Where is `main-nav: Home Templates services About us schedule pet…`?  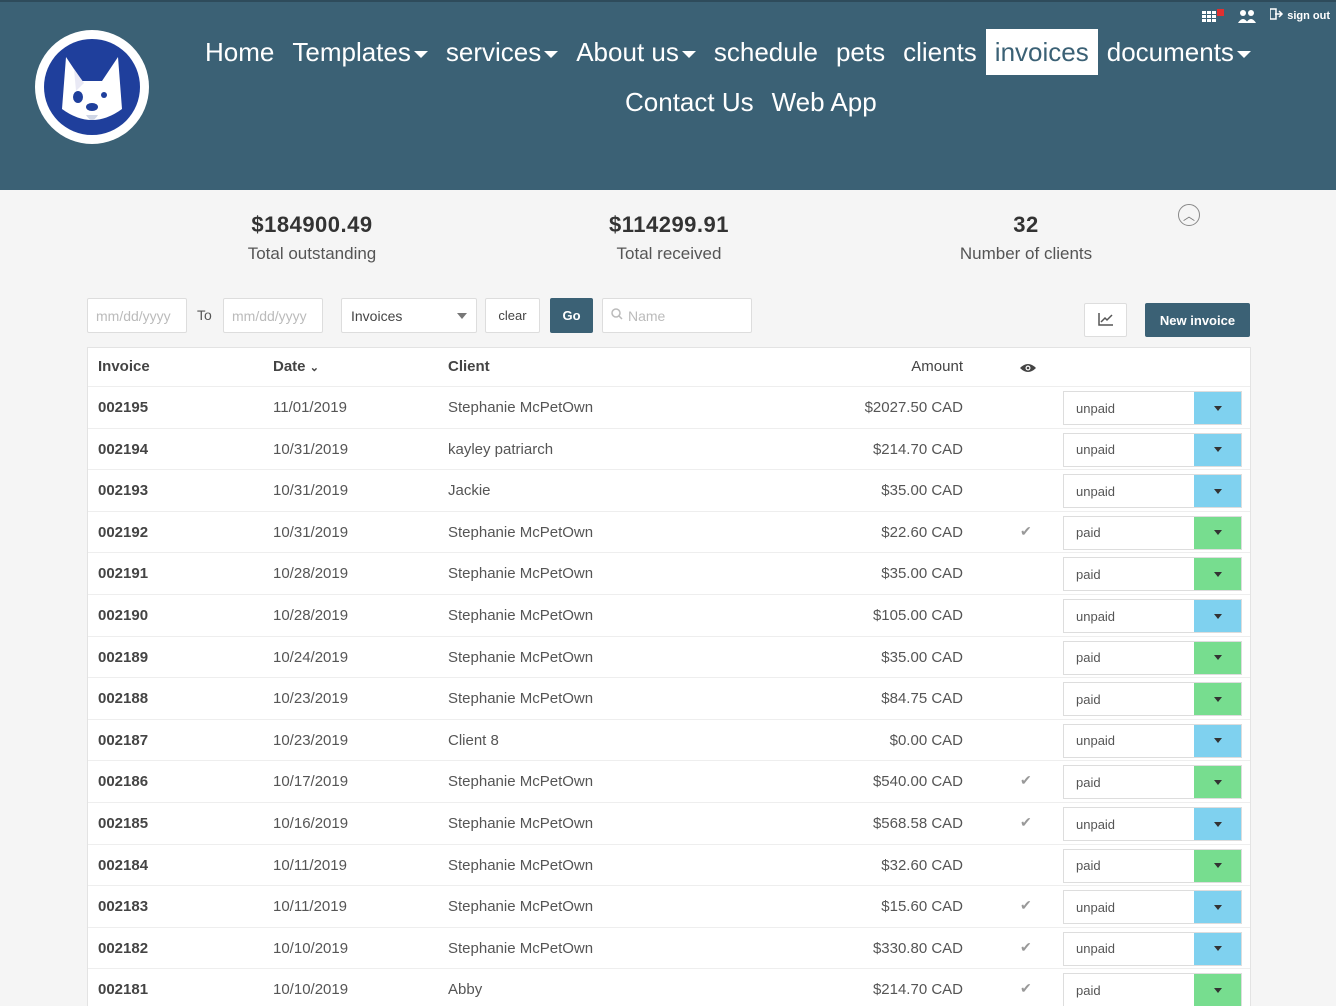 main-nav: Home Templates services About us schedule pet… is located at coordinates (756, 72).